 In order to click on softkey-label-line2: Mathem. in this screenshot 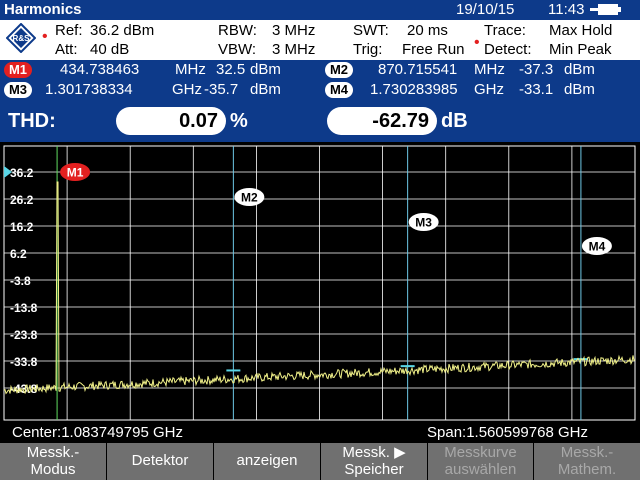, I will do `click(587, 469)`.